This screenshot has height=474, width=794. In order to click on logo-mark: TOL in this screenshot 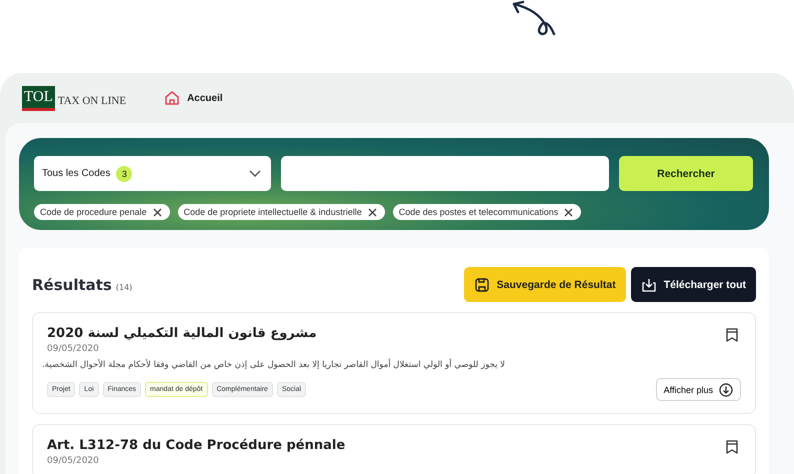, I will do `click(38, 98)`.